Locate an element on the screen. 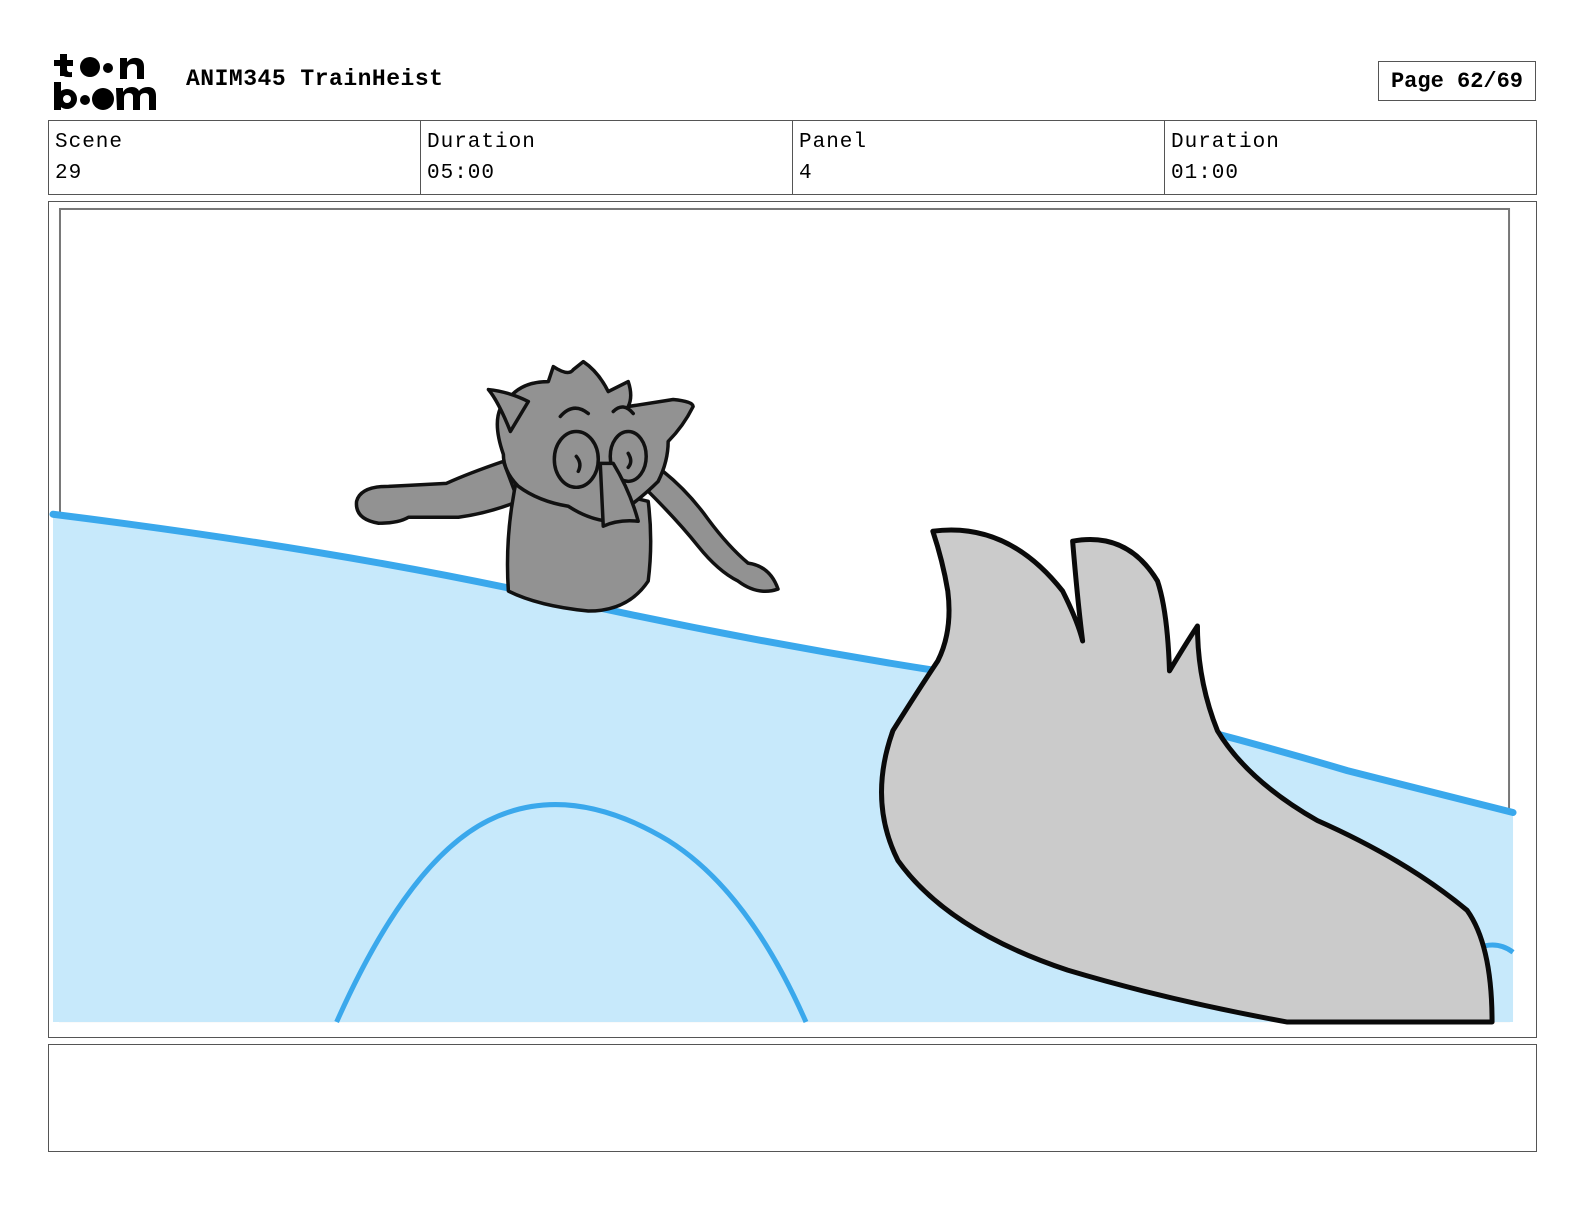 Image resolution: width=1584 pixels, height=1224 pixels. panel-duration-value: 01:00 is located at coordinates (1205, 173).